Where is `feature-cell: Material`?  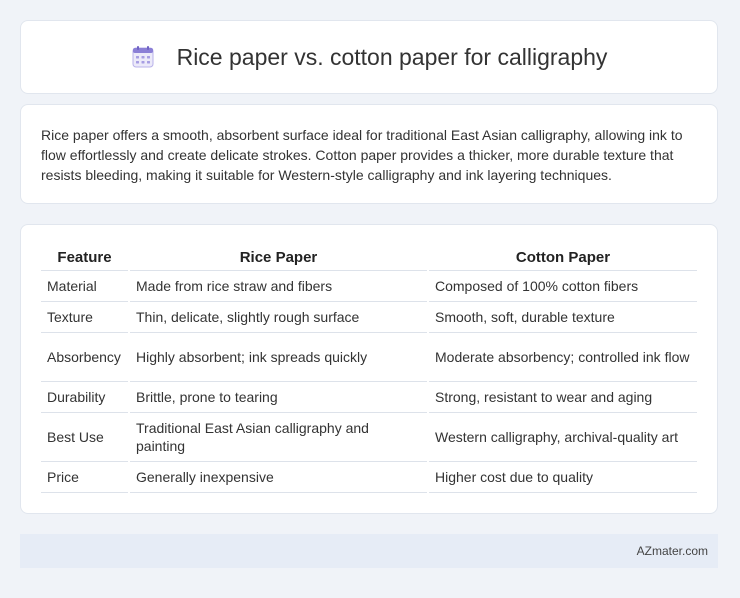 feature-cell: Material is located at coordinates (85, 286).